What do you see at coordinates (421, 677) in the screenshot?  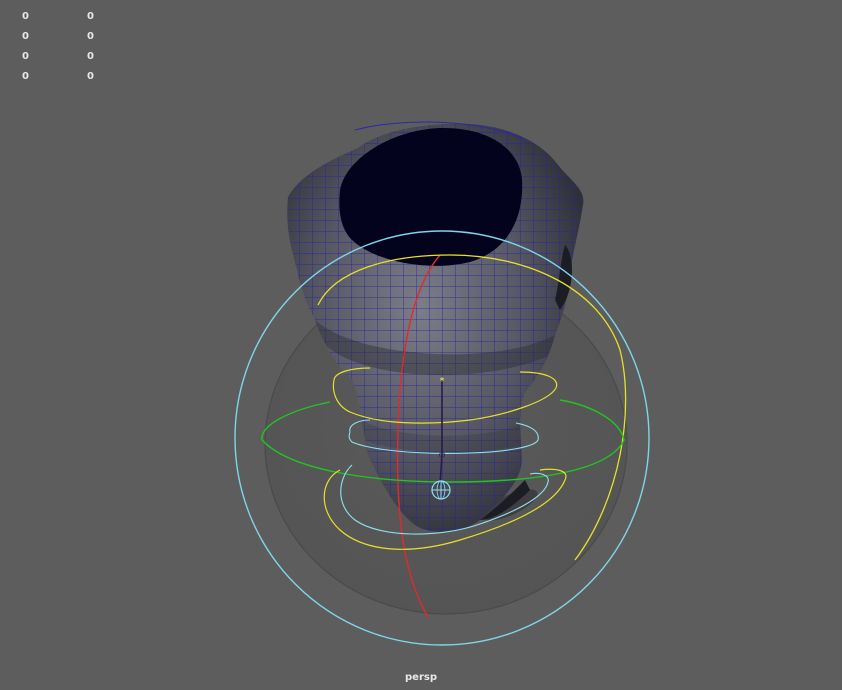 I see `camera-label: persp` at bounding box center [421, 677].